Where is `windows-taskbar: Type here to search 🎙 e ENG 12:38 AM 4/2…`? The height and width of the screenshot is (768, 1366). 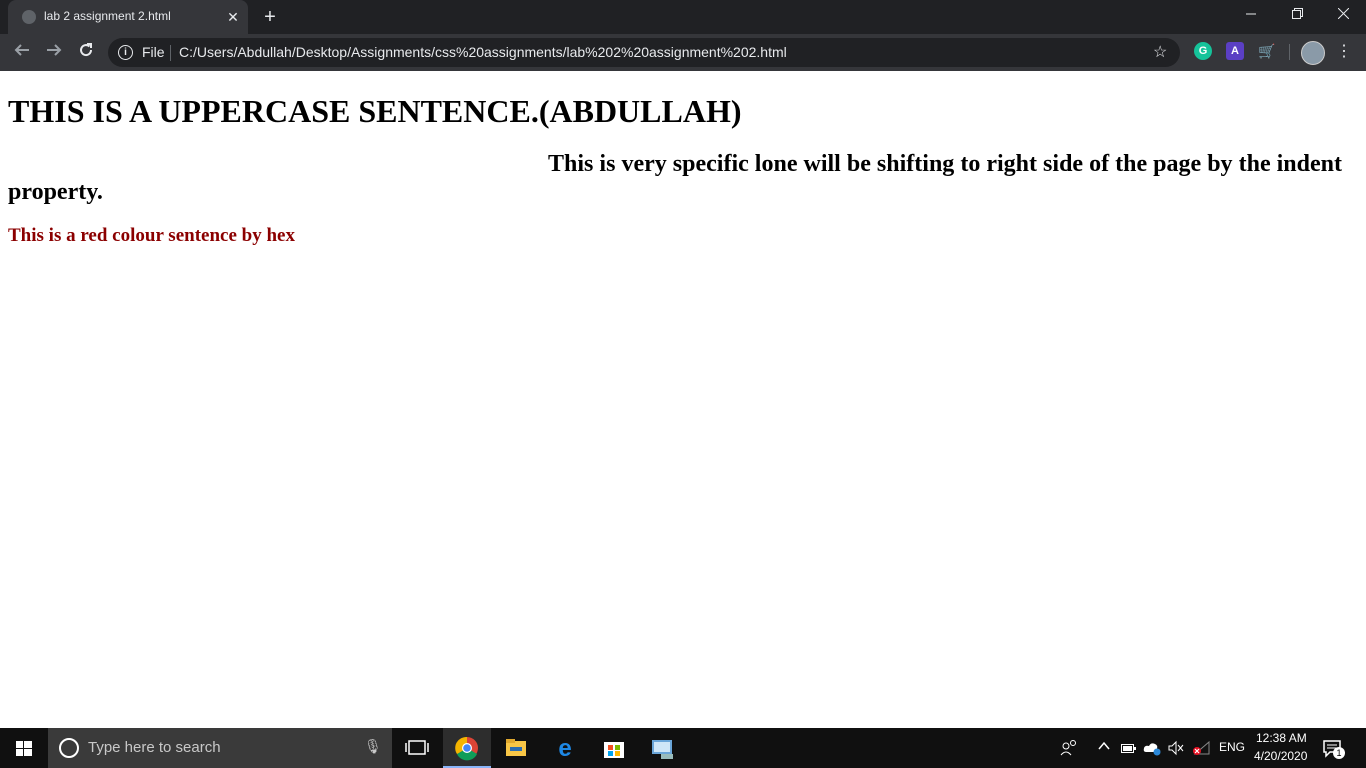
windows-taskbar: Type here to search 🎙 e ENG 12:38 AM 4/2… is located at coordinates (683, 748).